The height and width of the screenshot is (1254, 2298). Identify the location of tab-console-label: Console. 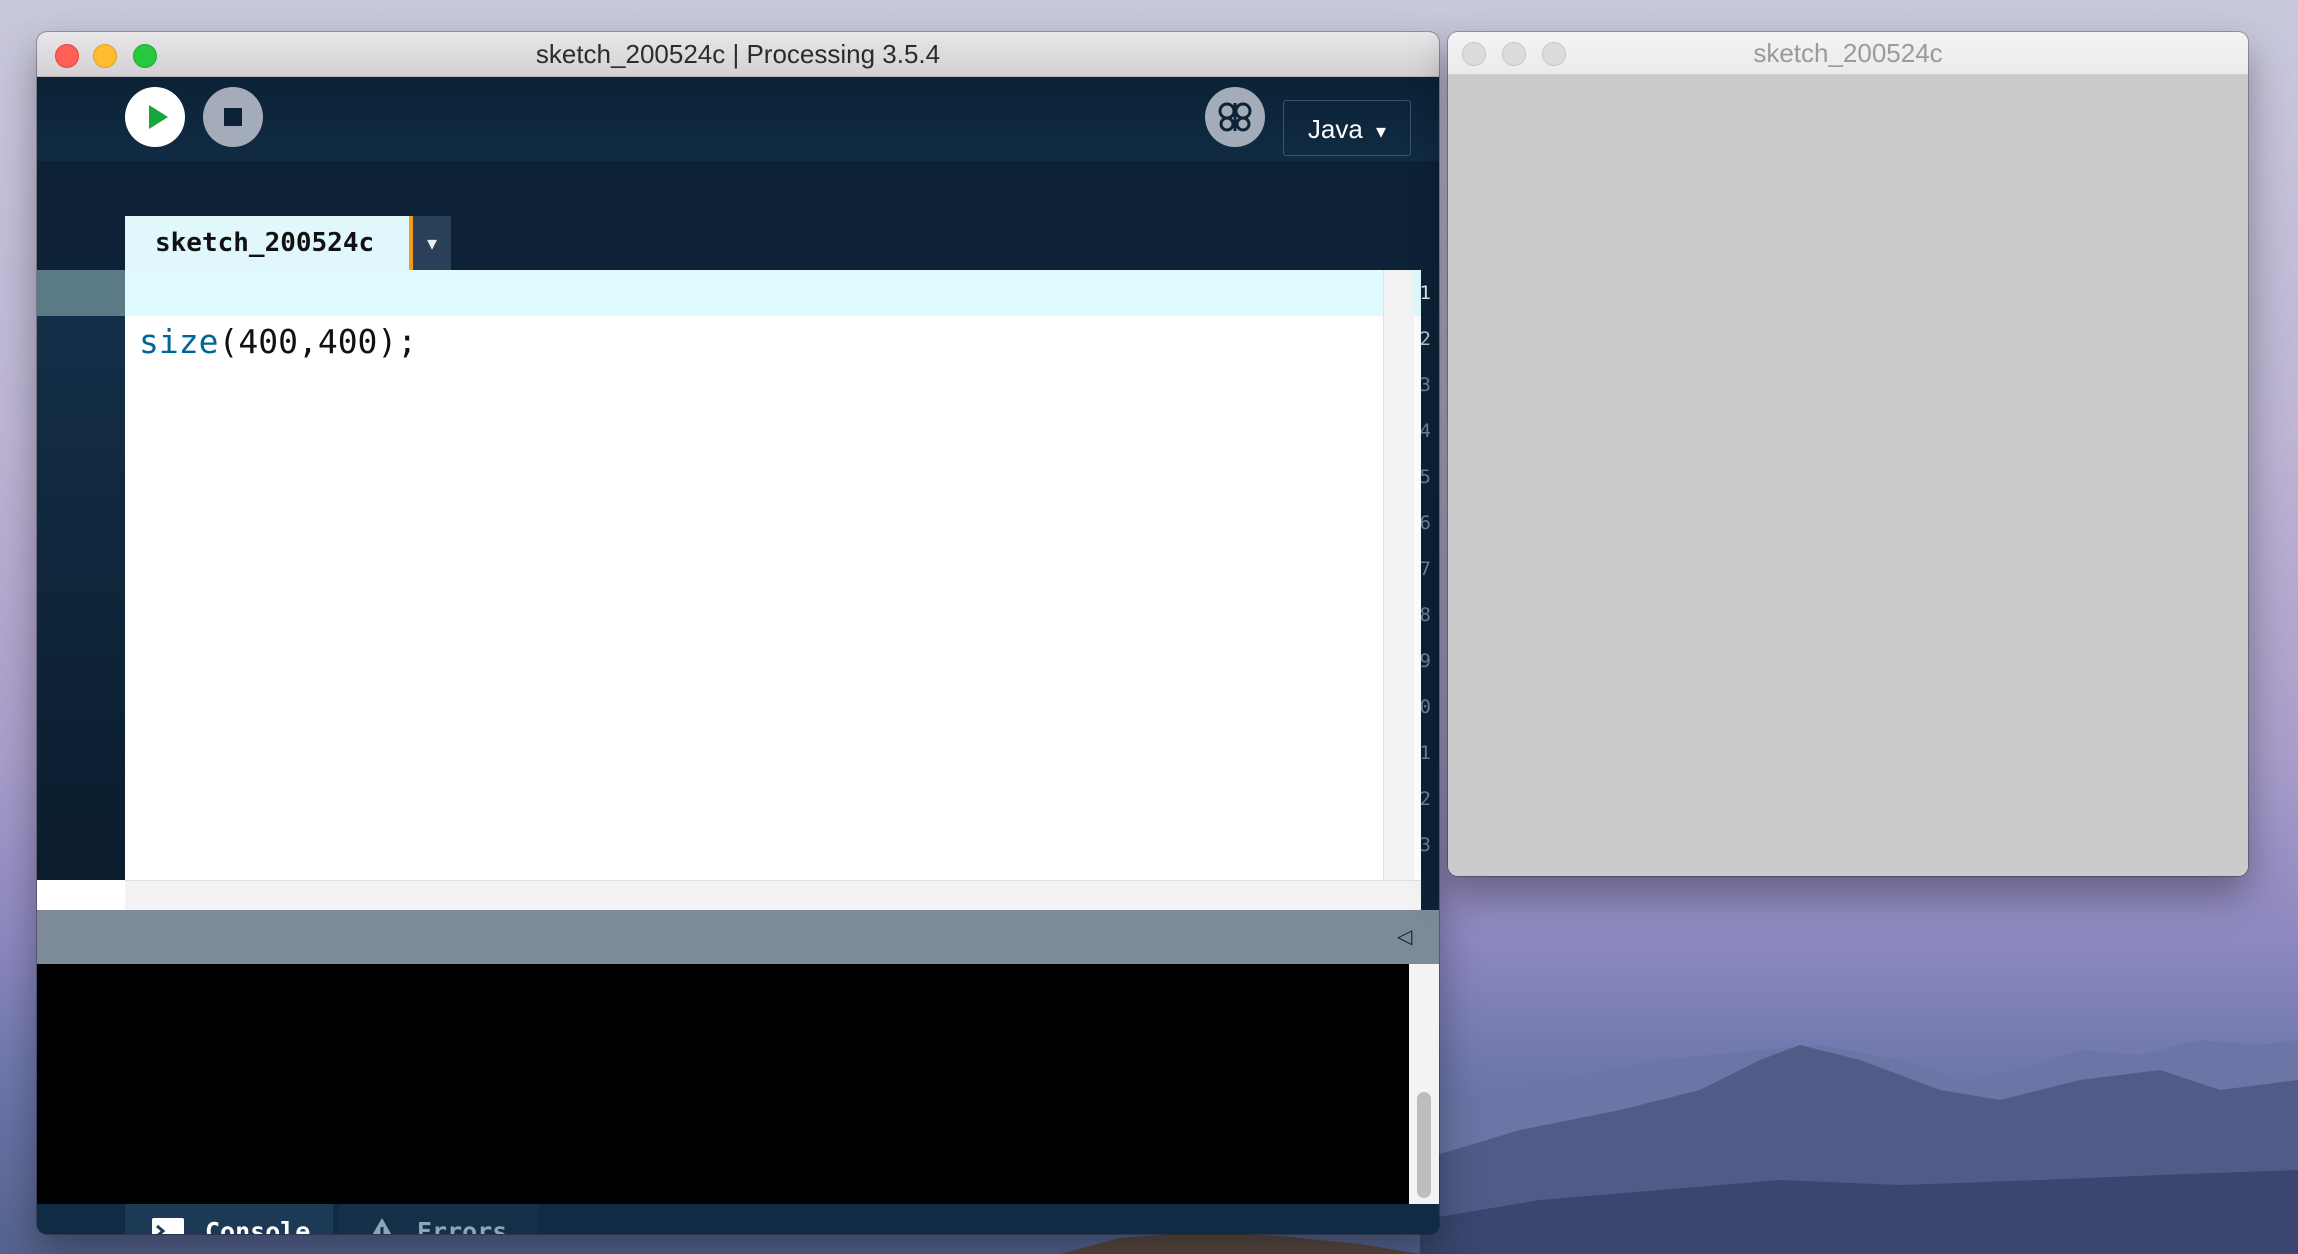
(258, 1225).